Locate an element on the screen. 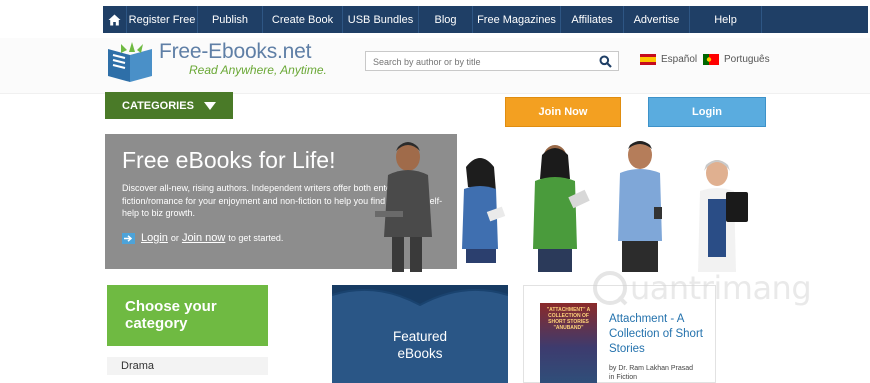 This screenshot has height=383, width=870. site-logo: Free-Ebooks.net Read Anywhere, Anytime. is located at coordinates (216, 62).